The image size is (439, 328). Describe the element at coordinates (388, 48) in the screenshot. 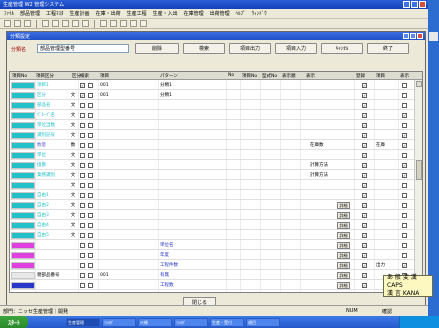

I see `done-button: 終了` at that location.